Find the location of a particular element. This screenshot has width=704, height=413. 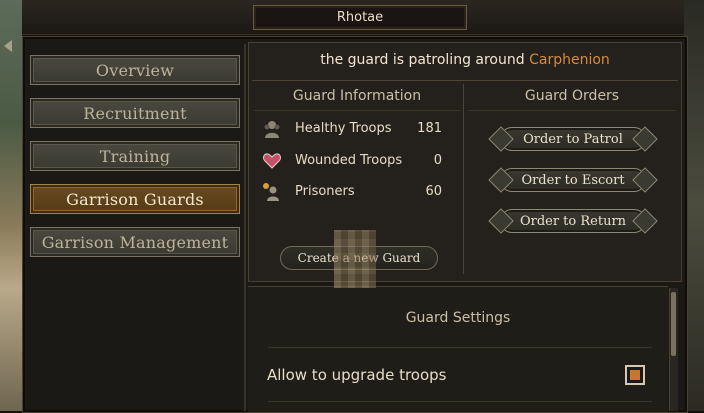

order-patrol-button: Order to Patrol is located at coordinates (573, 139).